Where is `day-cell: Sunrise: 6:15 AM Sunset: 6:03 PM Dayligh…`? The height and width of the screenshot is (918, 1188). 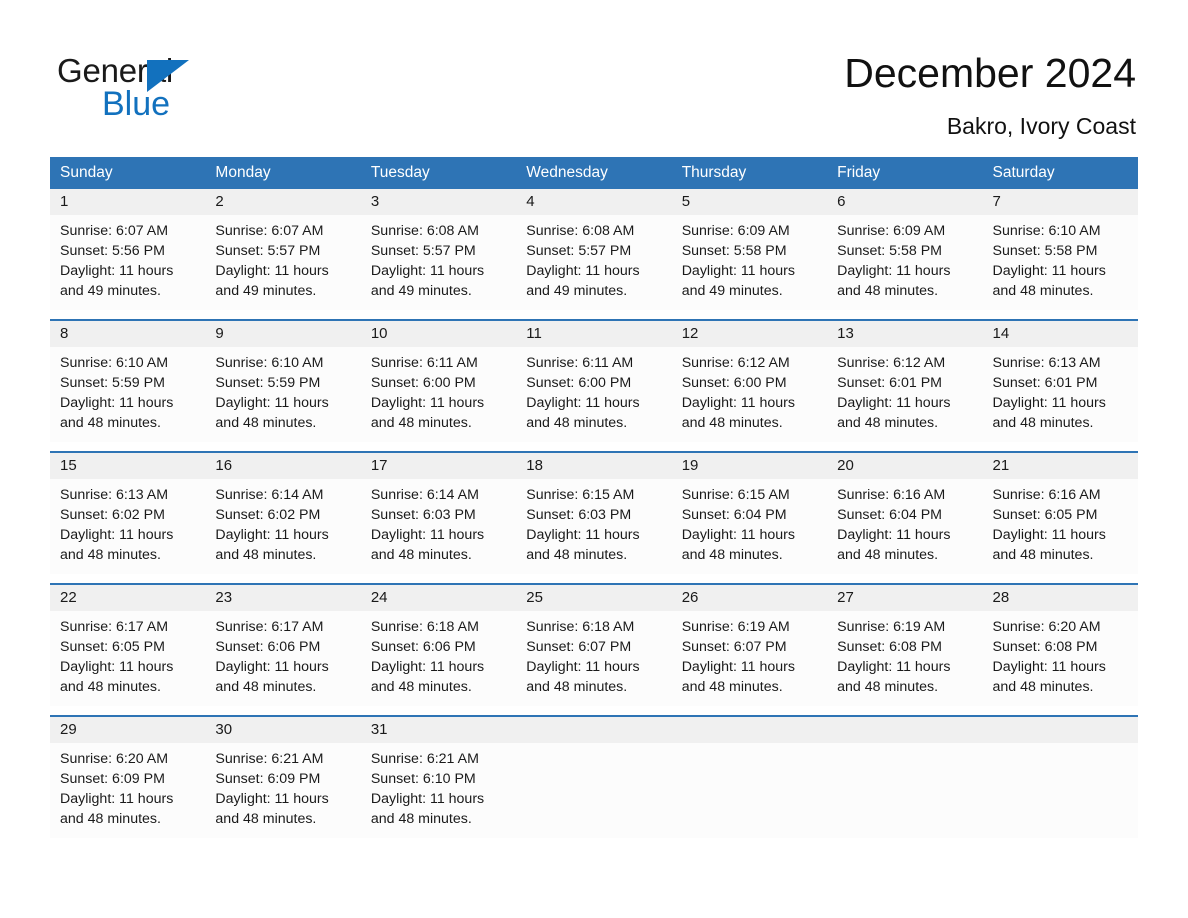 day-cell: Sunrise: 6:15 AM Sunset: 6:03 PM Dayligh… is located at coordinates (593, 526).